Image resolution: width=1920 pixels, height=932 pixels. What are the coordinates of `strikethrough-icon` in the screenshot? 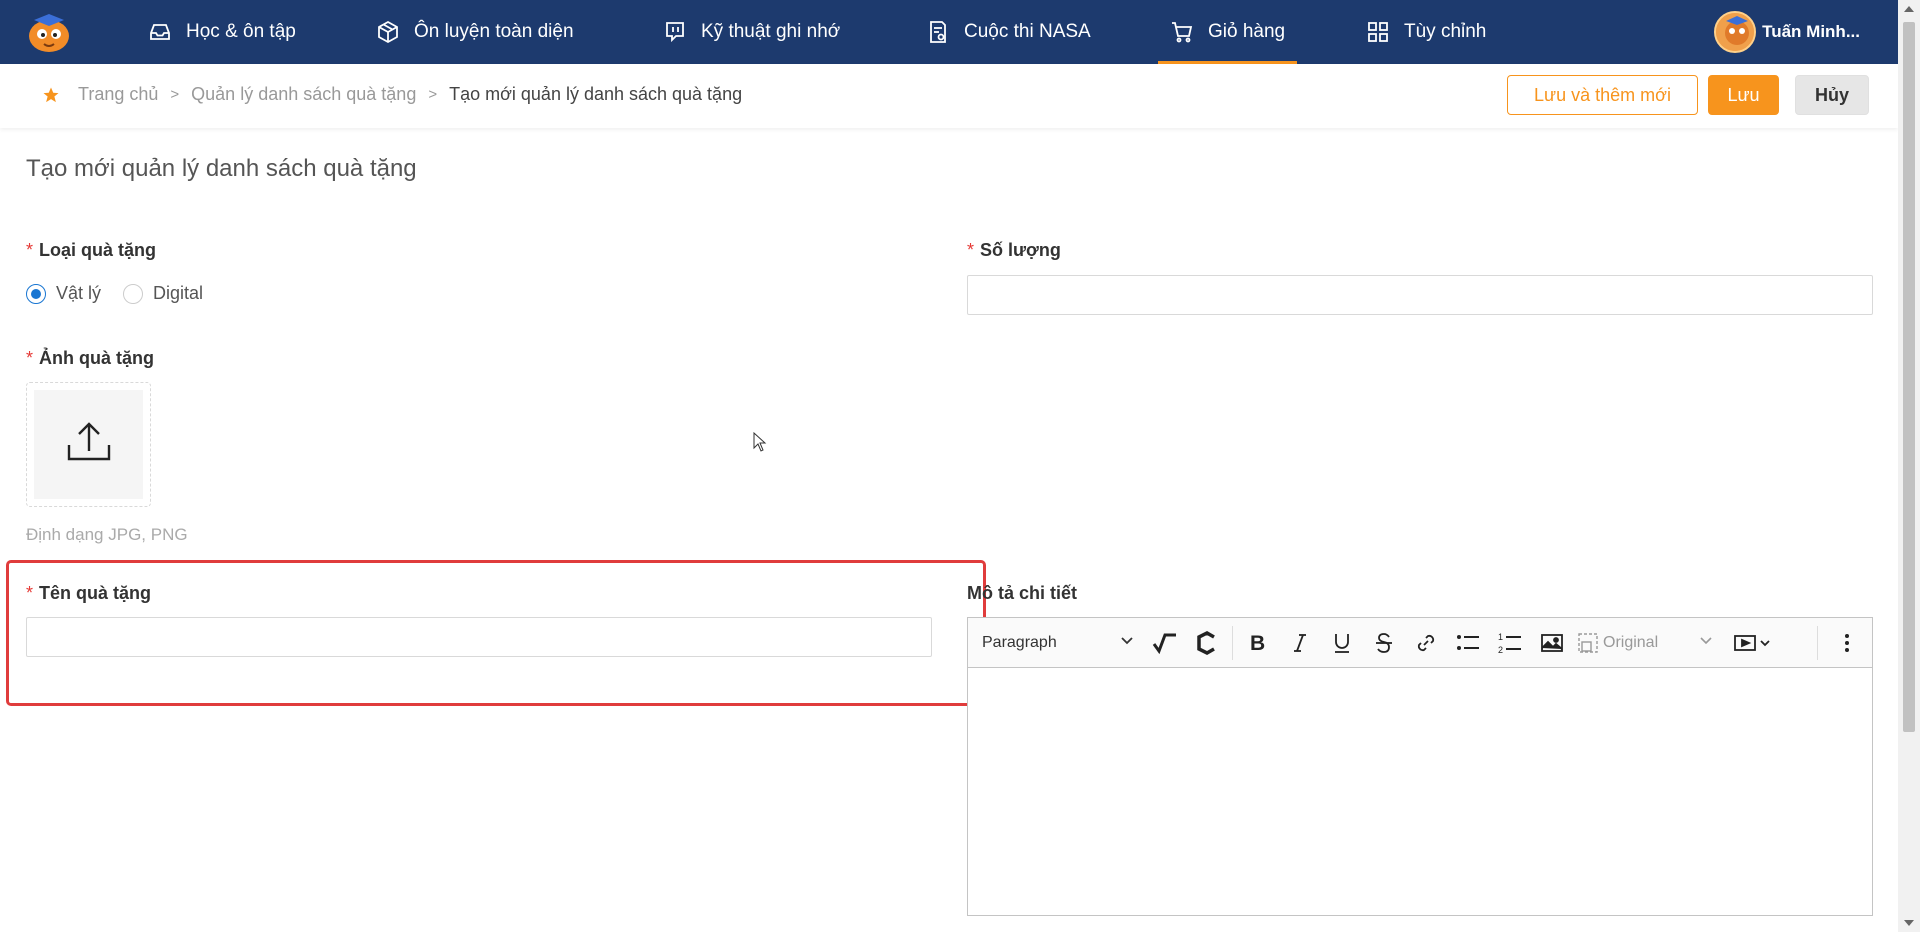 It's located at (1384, 643).